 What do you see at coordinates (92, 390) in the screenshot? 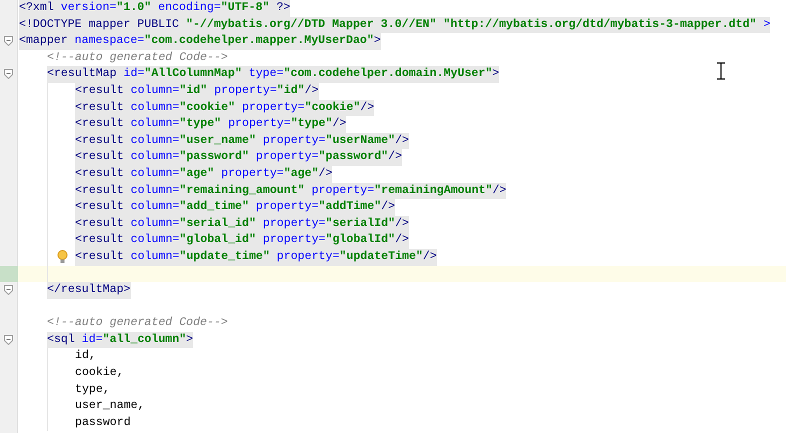
I see `code-line: type,` at bounding box center [92, 390].